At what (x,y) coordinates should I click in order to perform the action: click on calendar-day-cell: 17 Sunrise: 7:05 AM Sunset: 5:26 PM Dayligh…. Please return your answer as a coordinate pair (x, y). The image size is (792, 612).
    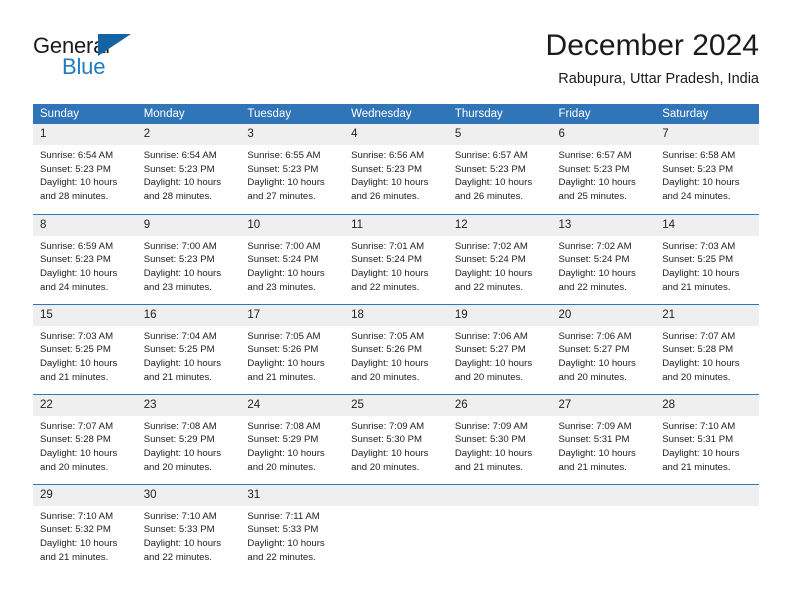
    Looking at the image, I should click on (292, 348).